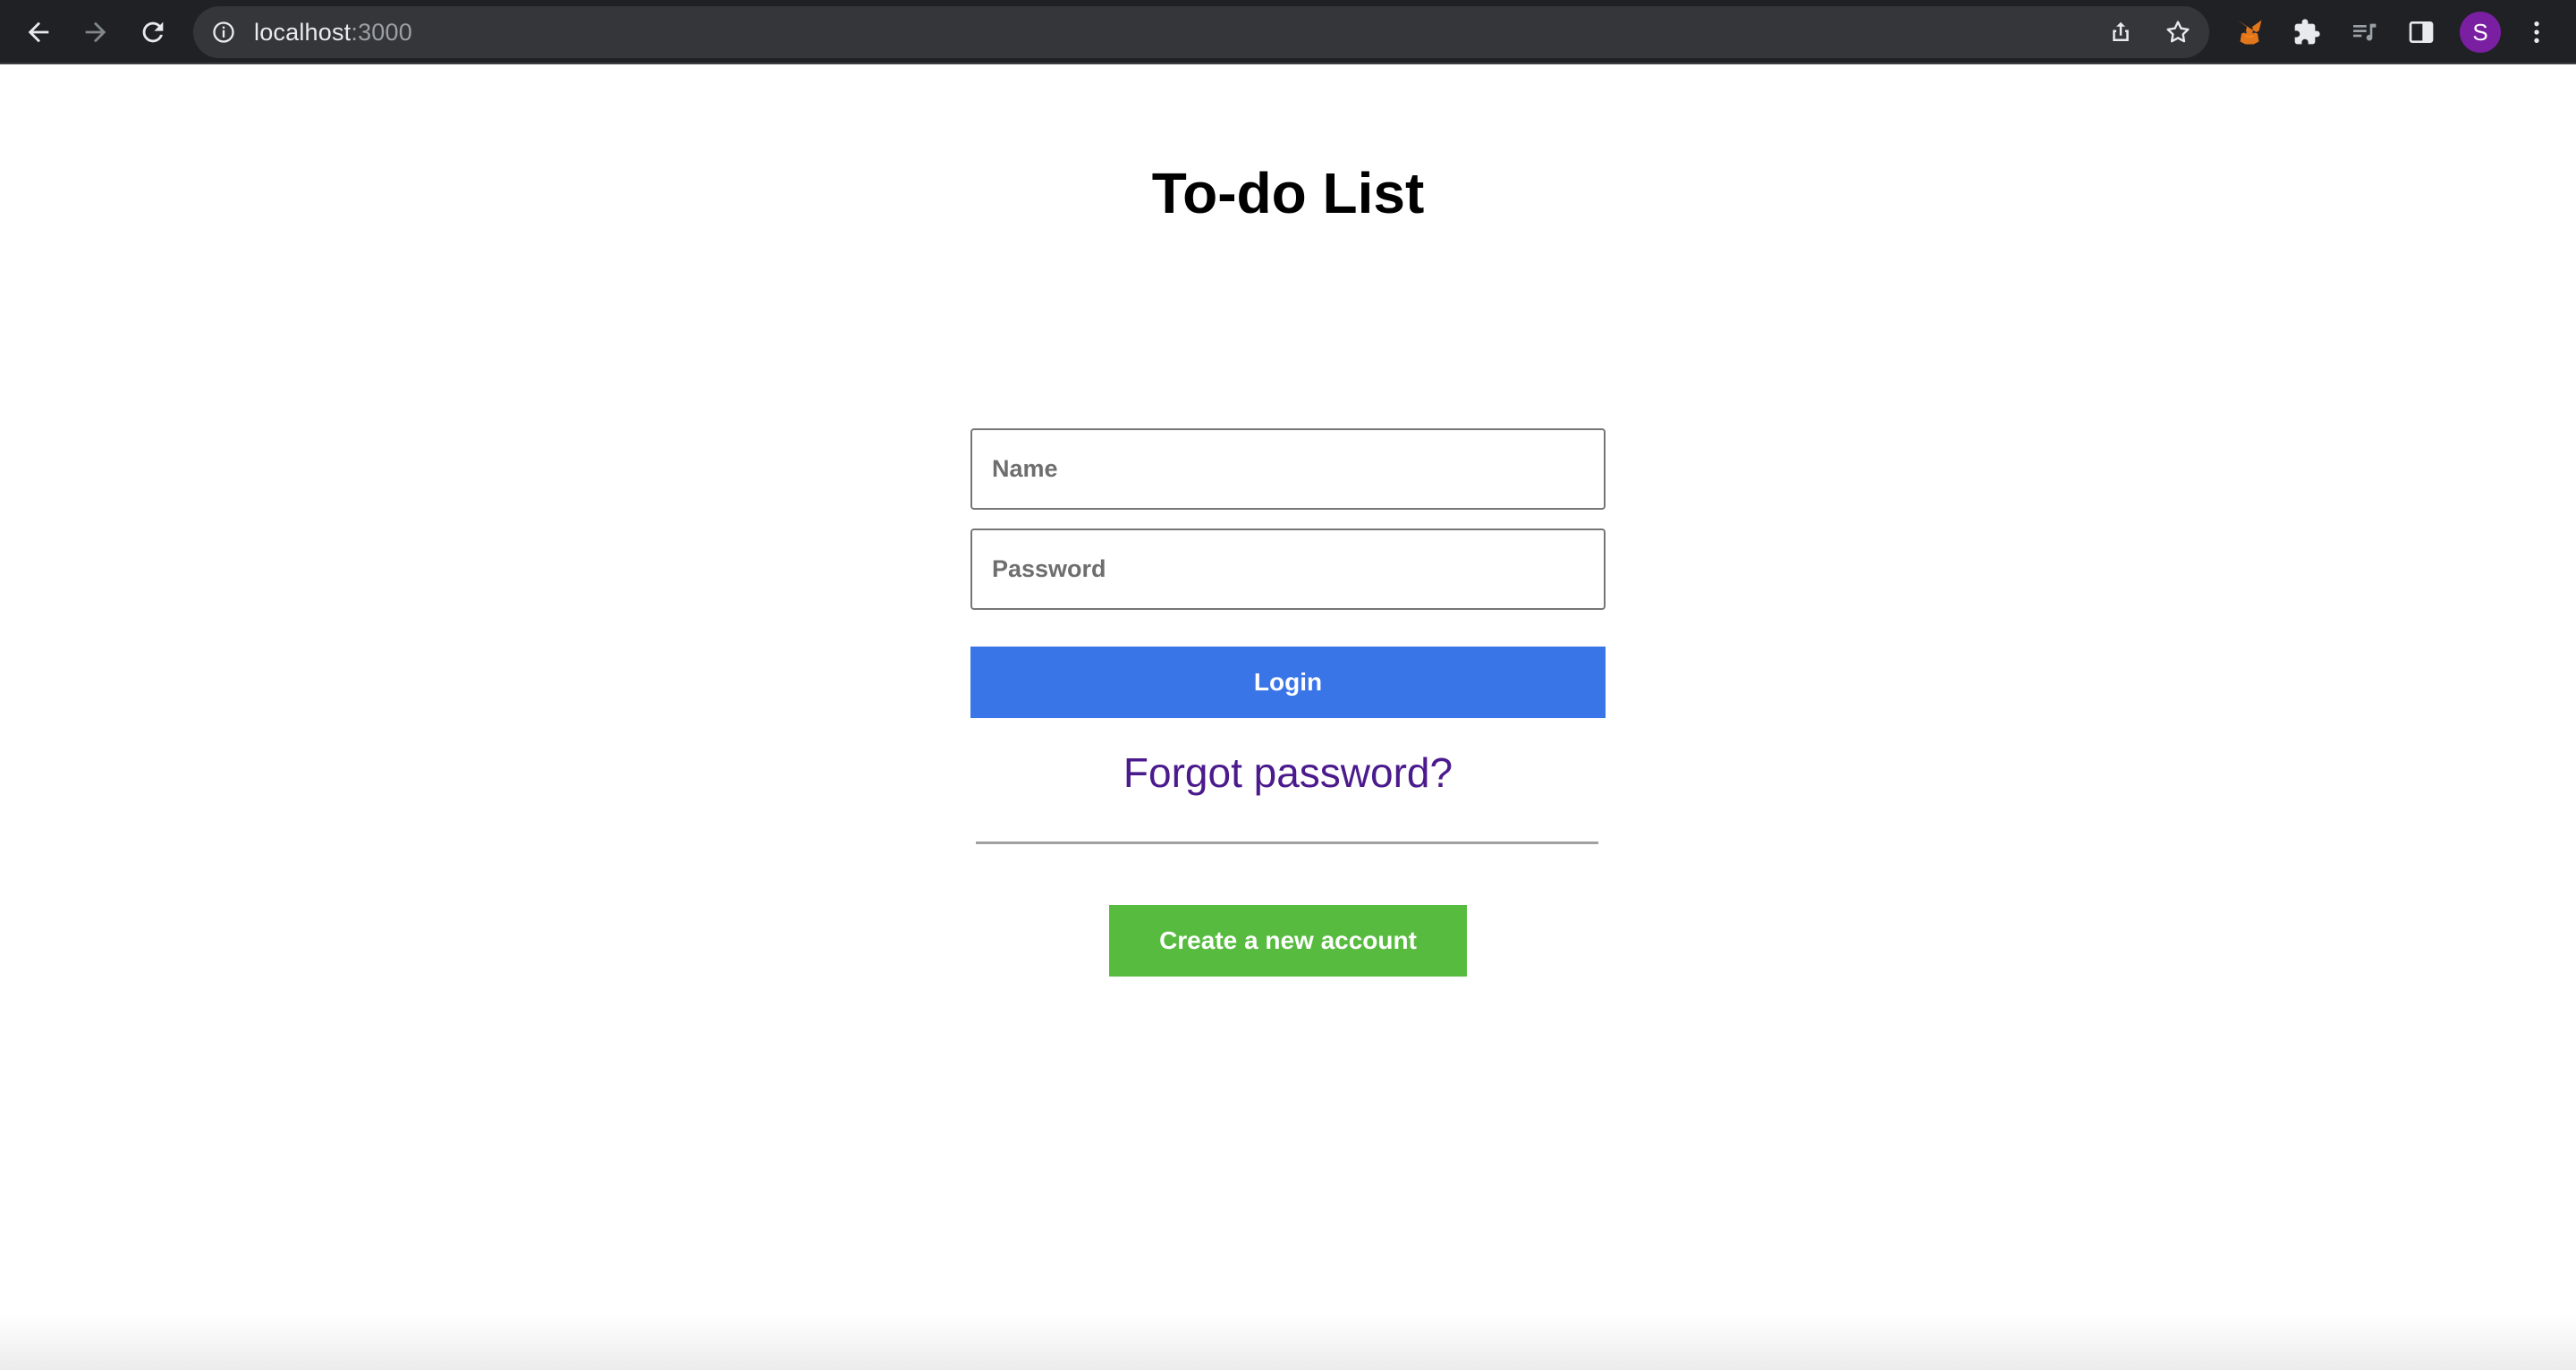 The image size is (2576, 1370). I want to click on metamask-extension-button, so click(2249, 32).